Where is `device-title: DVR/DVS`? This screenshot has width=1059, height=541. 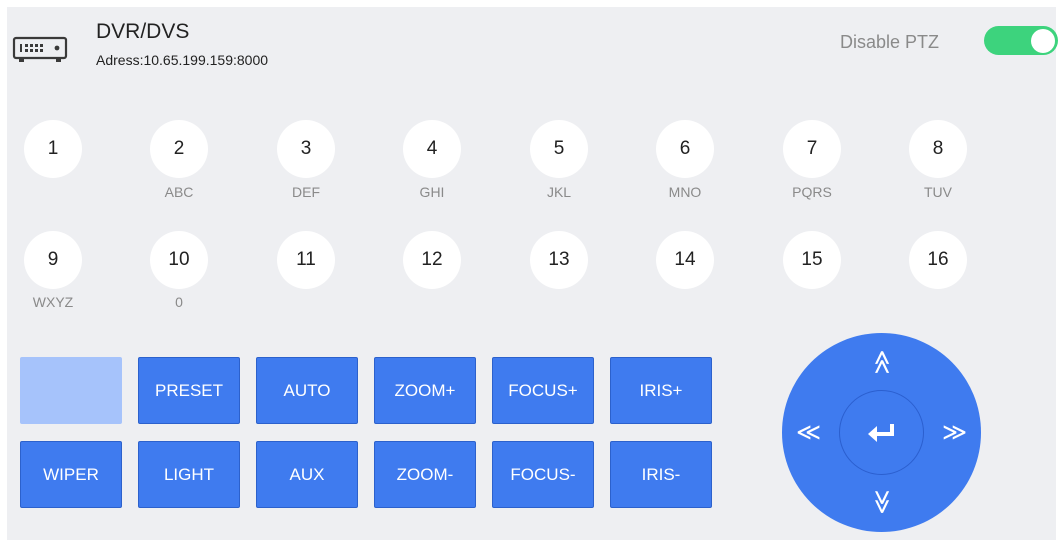 device-title: DVR/DVS is located at coordinates (143, 31).